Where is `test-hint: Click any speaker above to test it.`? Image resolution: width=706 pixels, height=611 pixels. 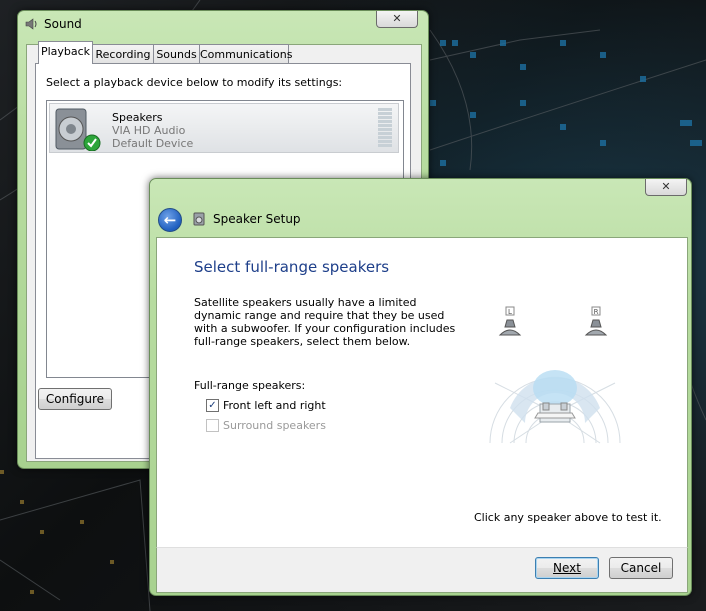
test-hint: Click any speaker above to test it. is located at coordinates (568, 517).